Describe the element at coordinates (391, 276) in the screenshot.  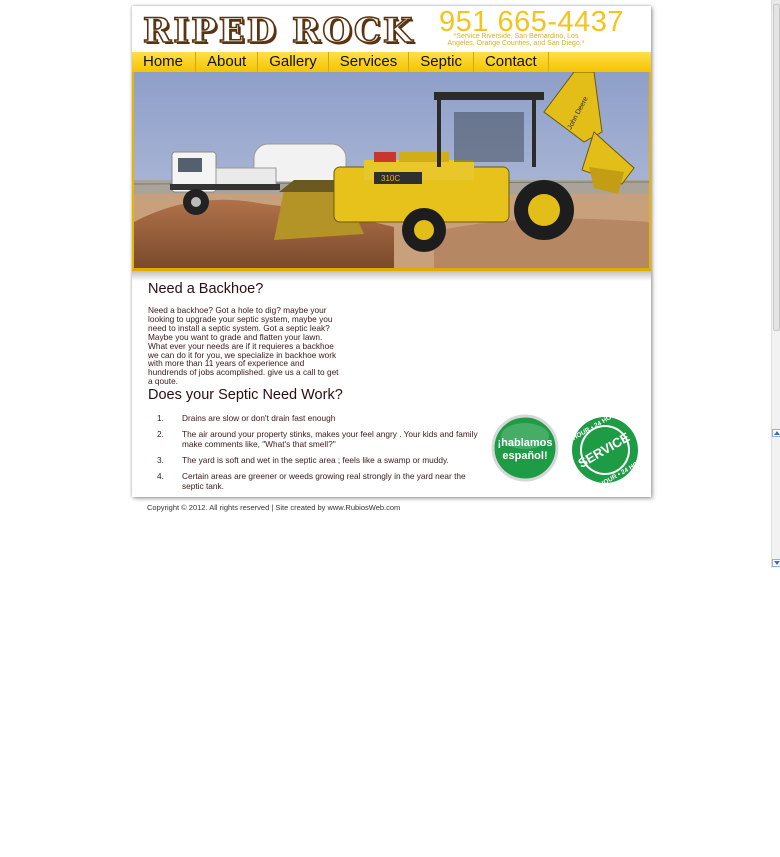
I see `hero-shadow` at that location.